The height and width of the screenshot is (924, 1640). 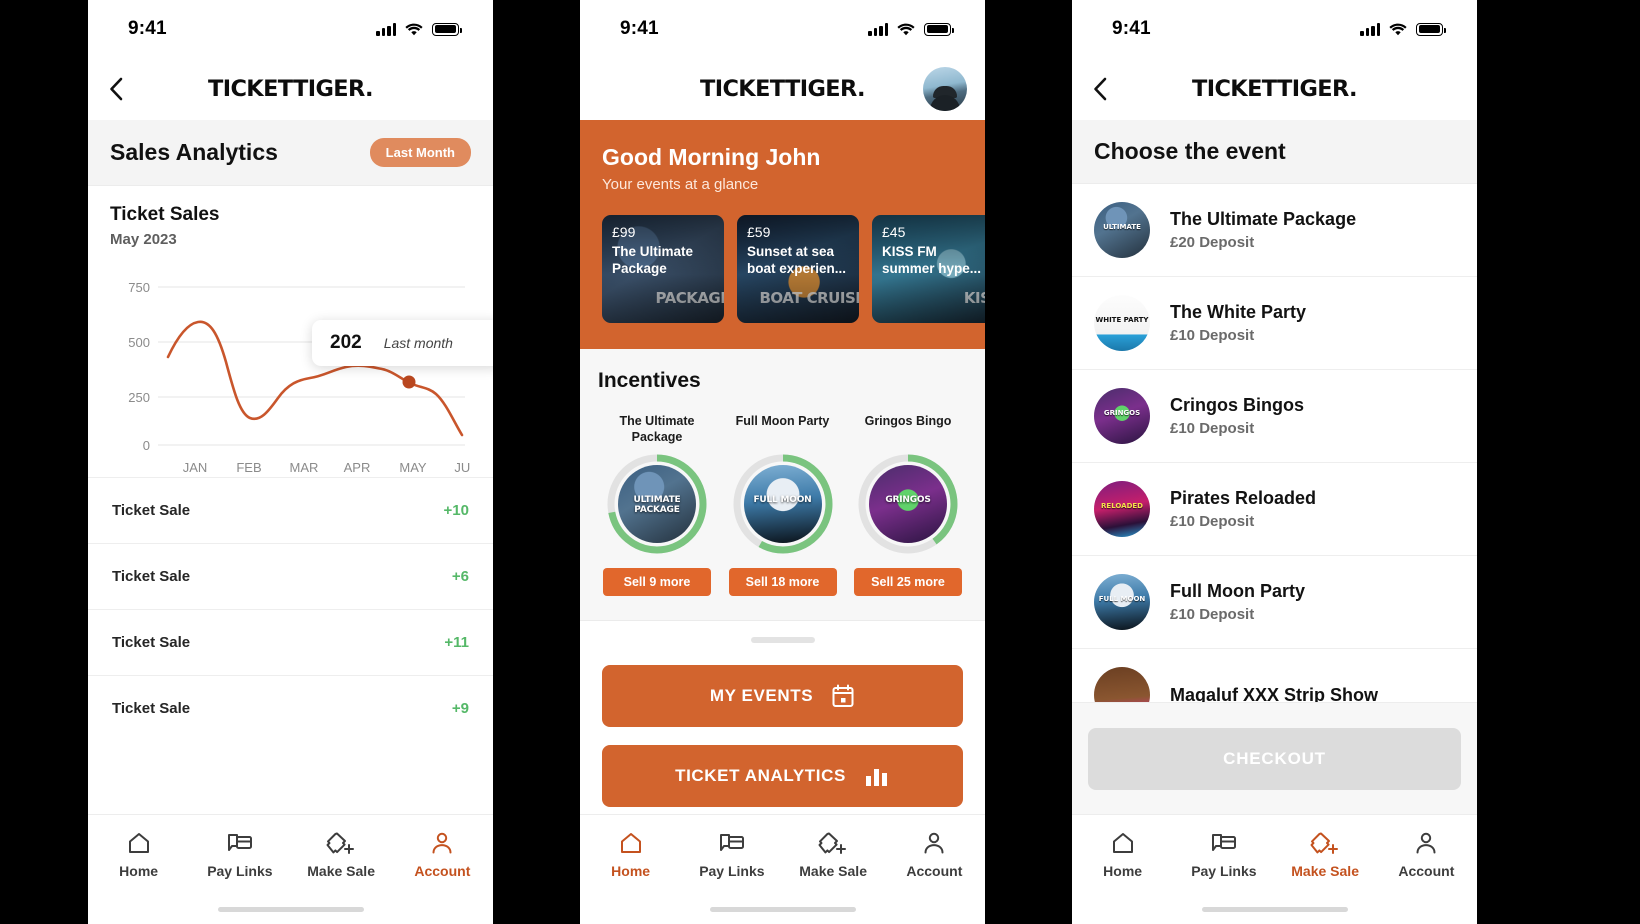 What do you see at coordinates (1274, 758) in the screenshot?
I see `checkout-button: CHECKOUT` at bounding box center [1274, 758].